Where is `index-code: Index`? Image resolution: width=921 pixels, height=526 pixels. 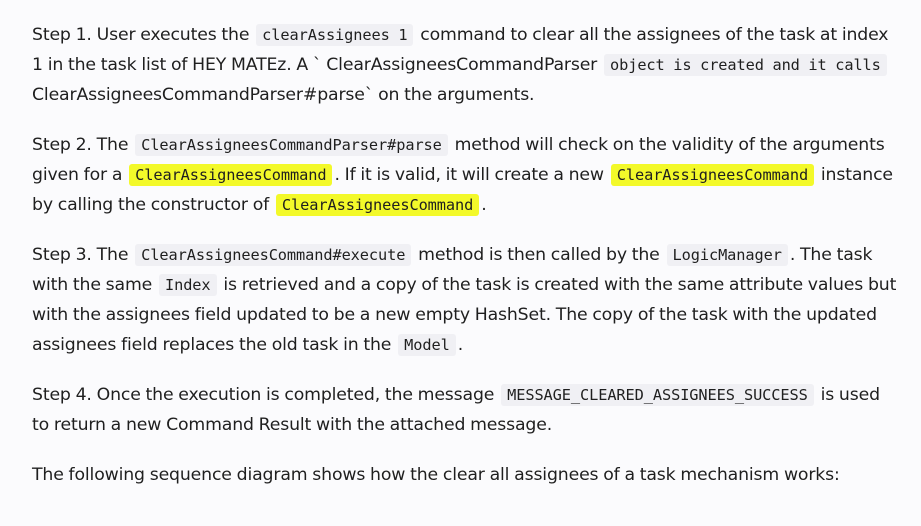
index-code: Index is located at coordinates (187, 285).